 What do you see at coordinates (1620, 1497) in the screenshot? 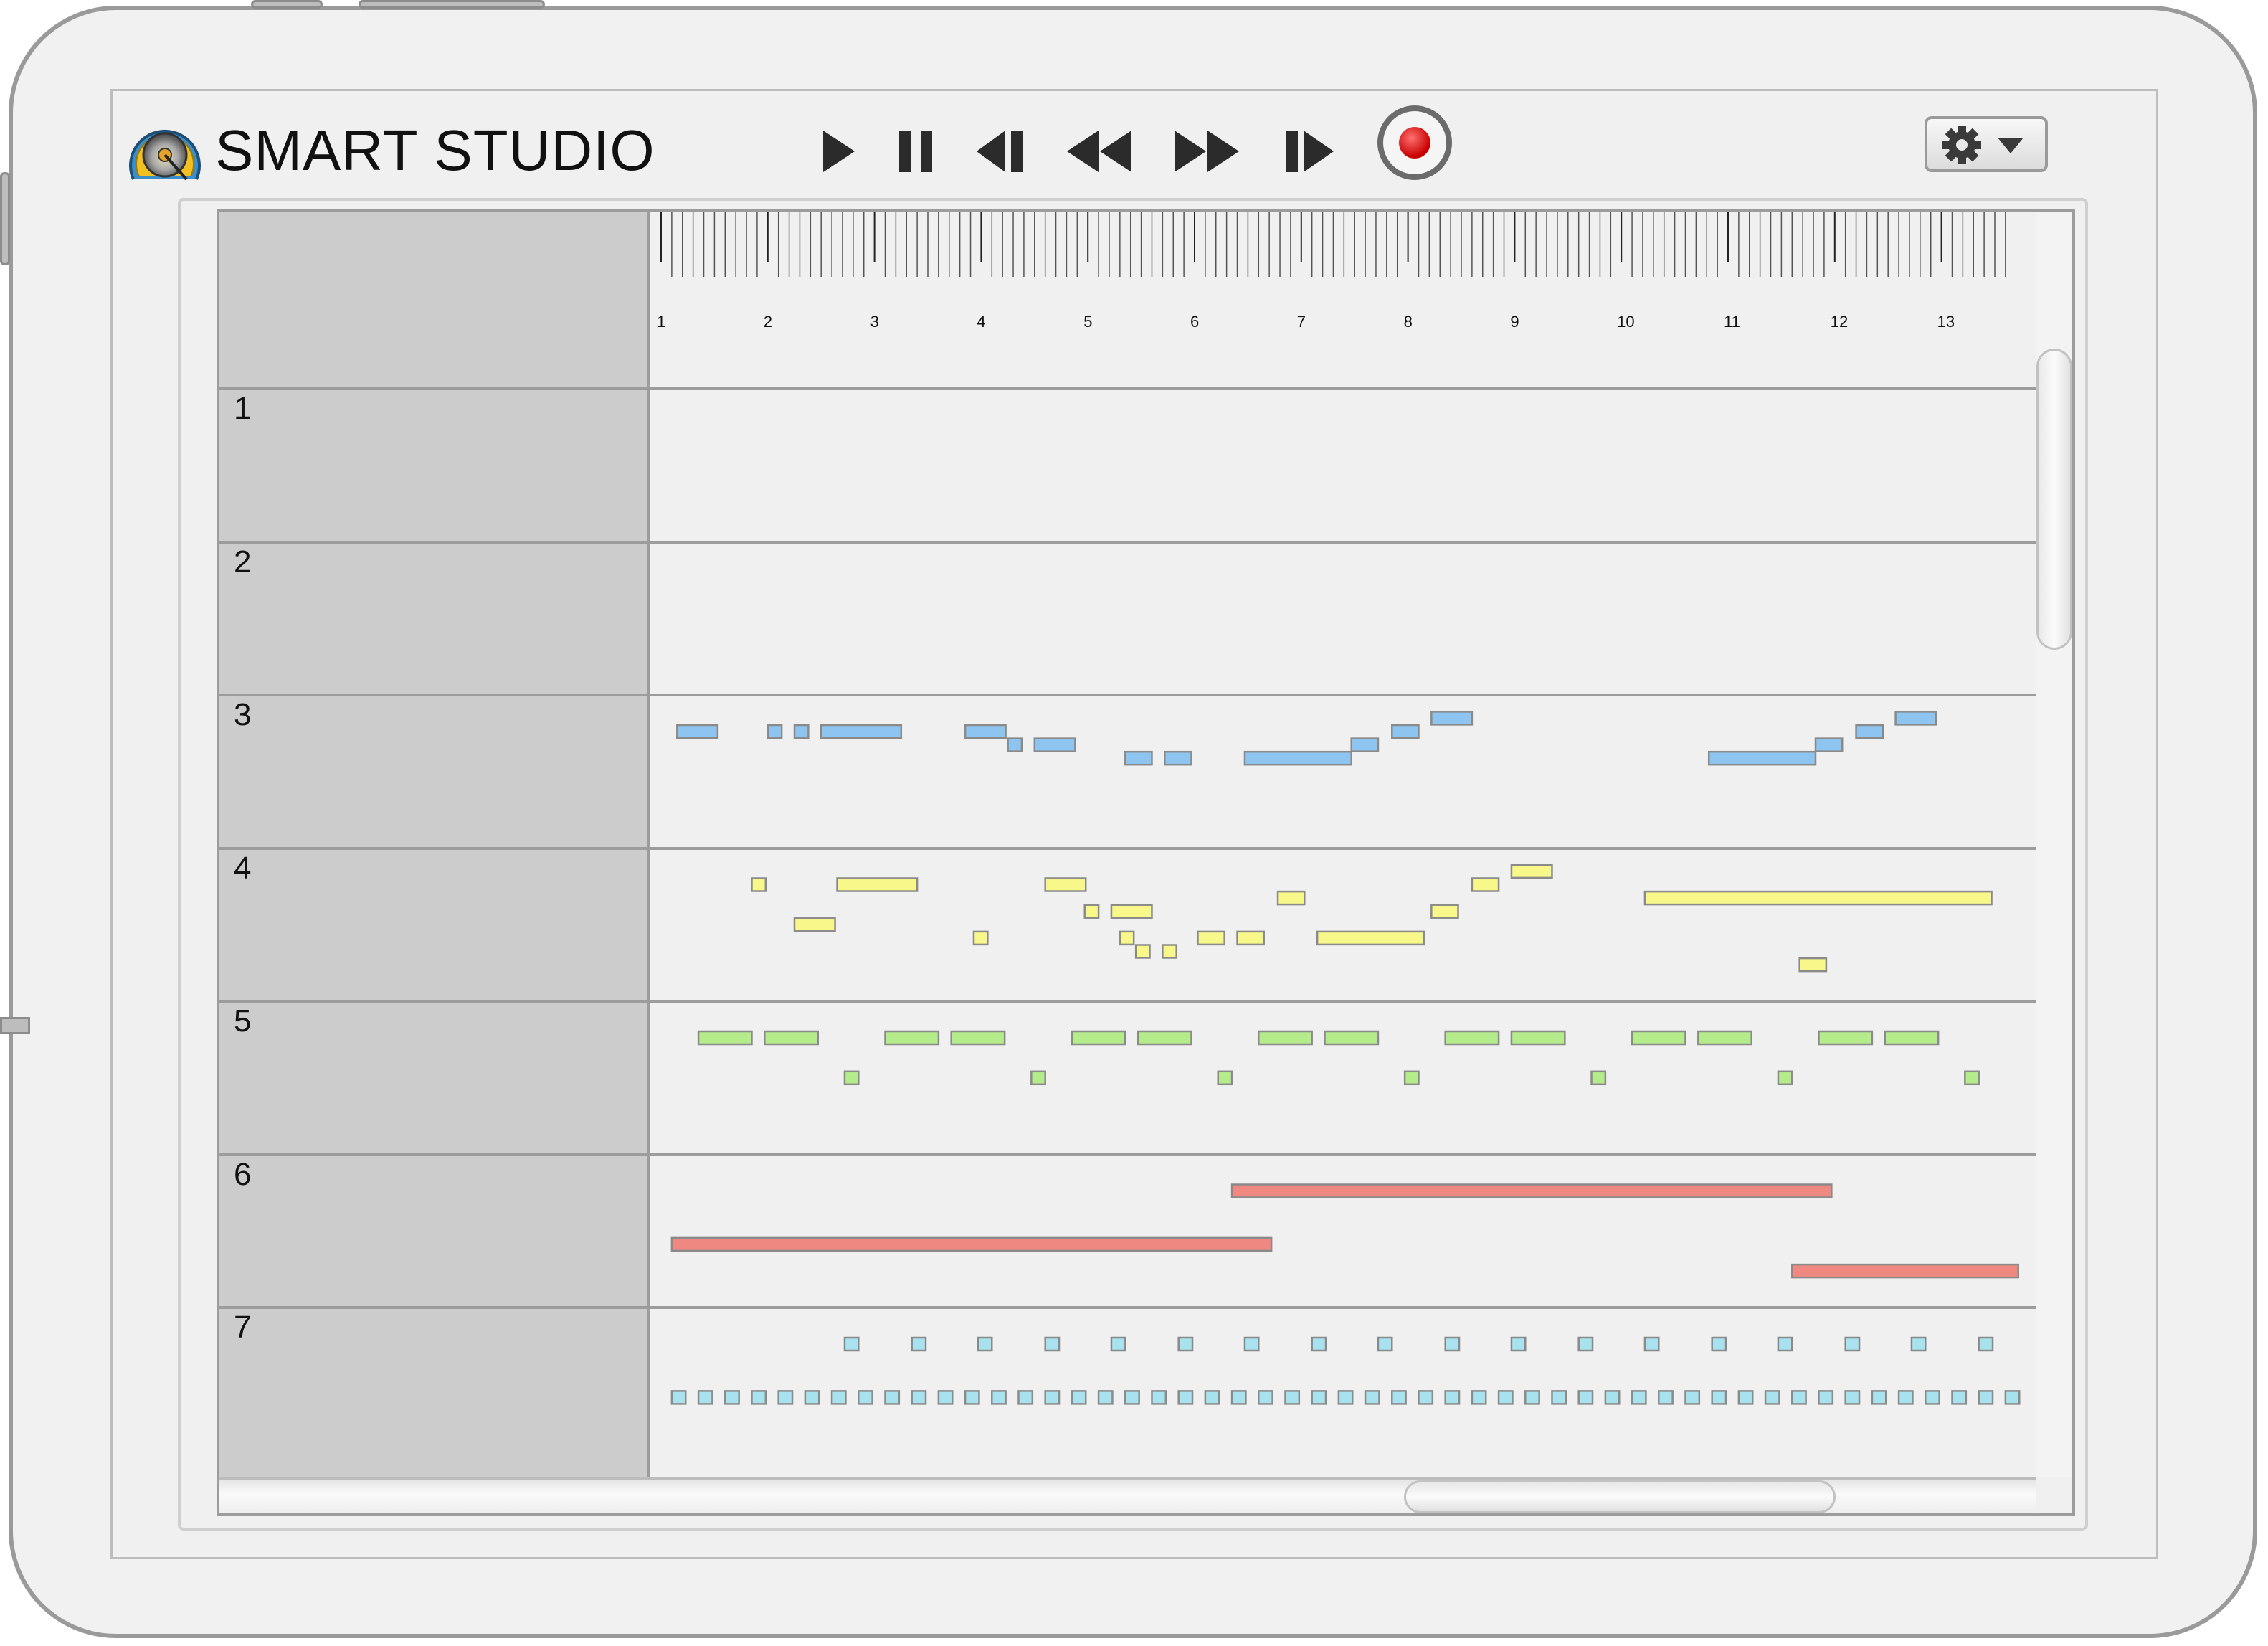
I see `horizontal-scroll-thumb` at bounding box center [1620, 1497].